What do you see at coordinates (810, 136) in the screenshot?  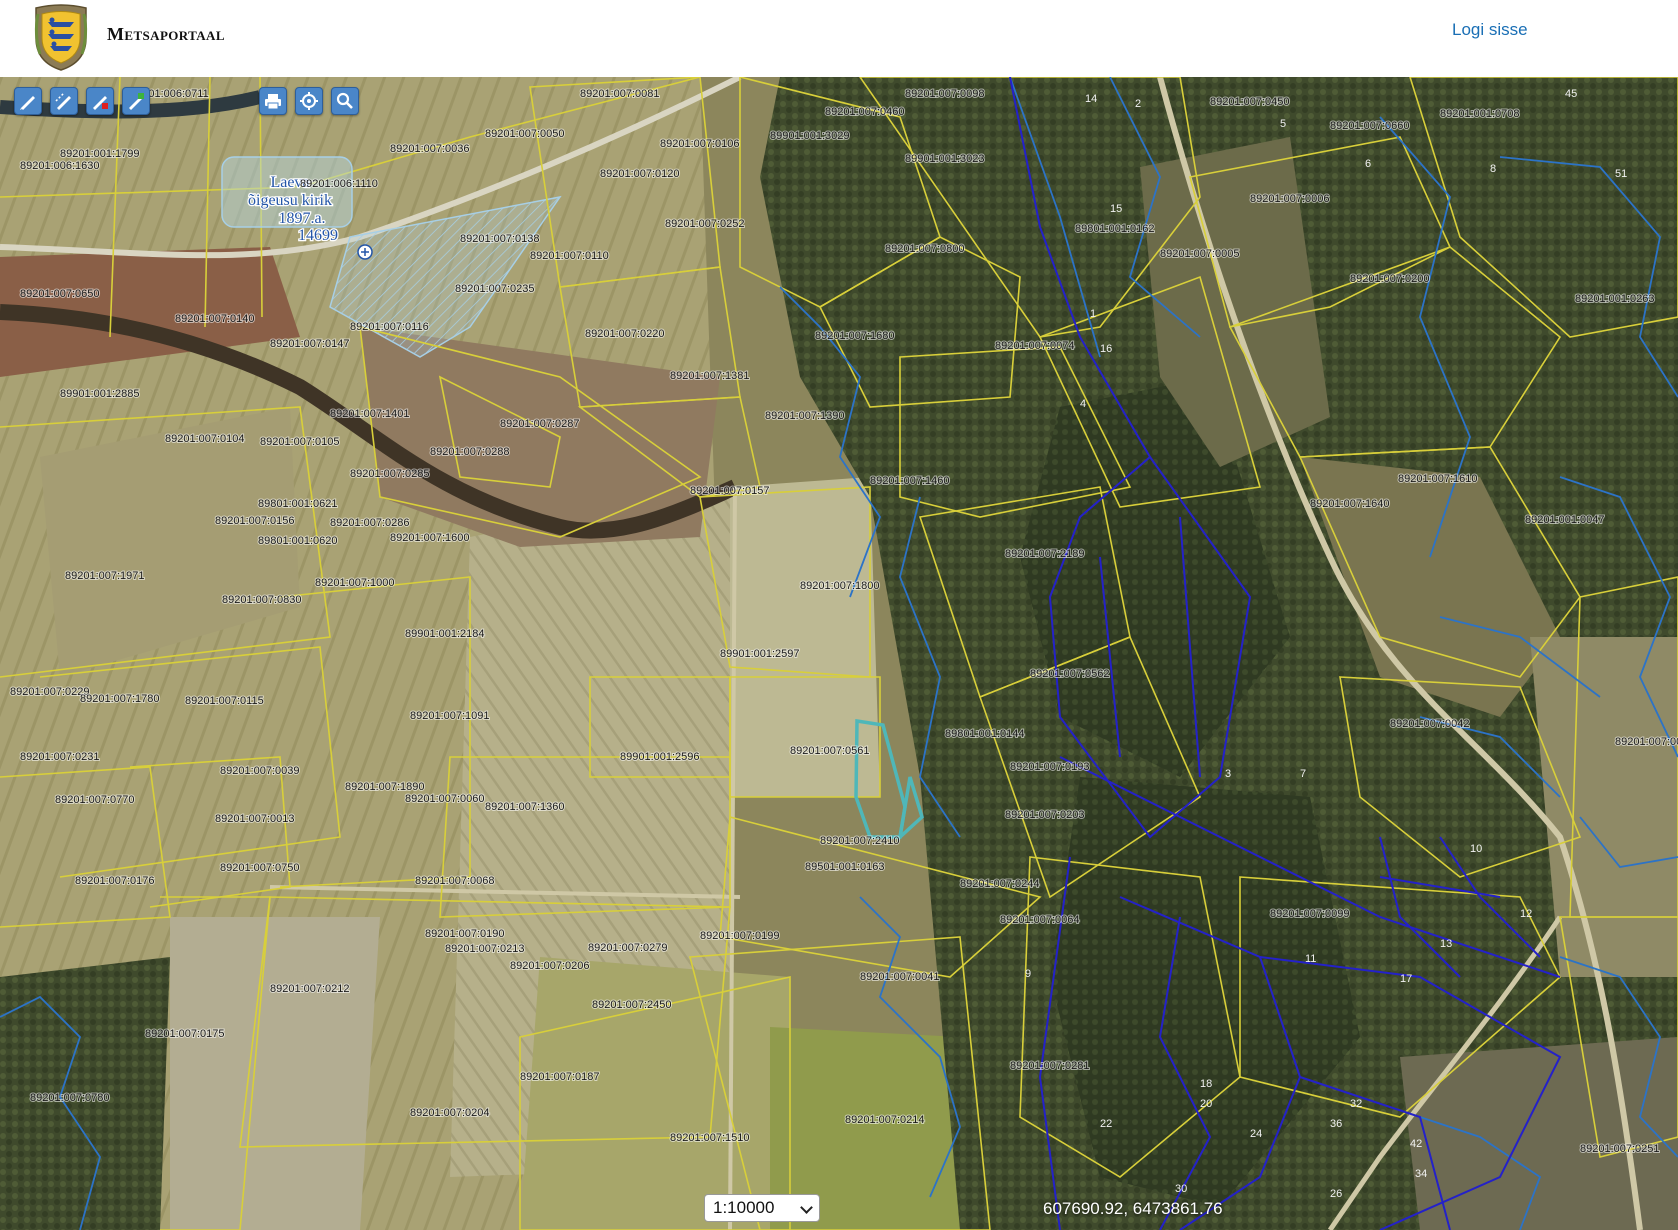 I see `parcel-label: 89901:001:3029` at bounding box center [810, 136].